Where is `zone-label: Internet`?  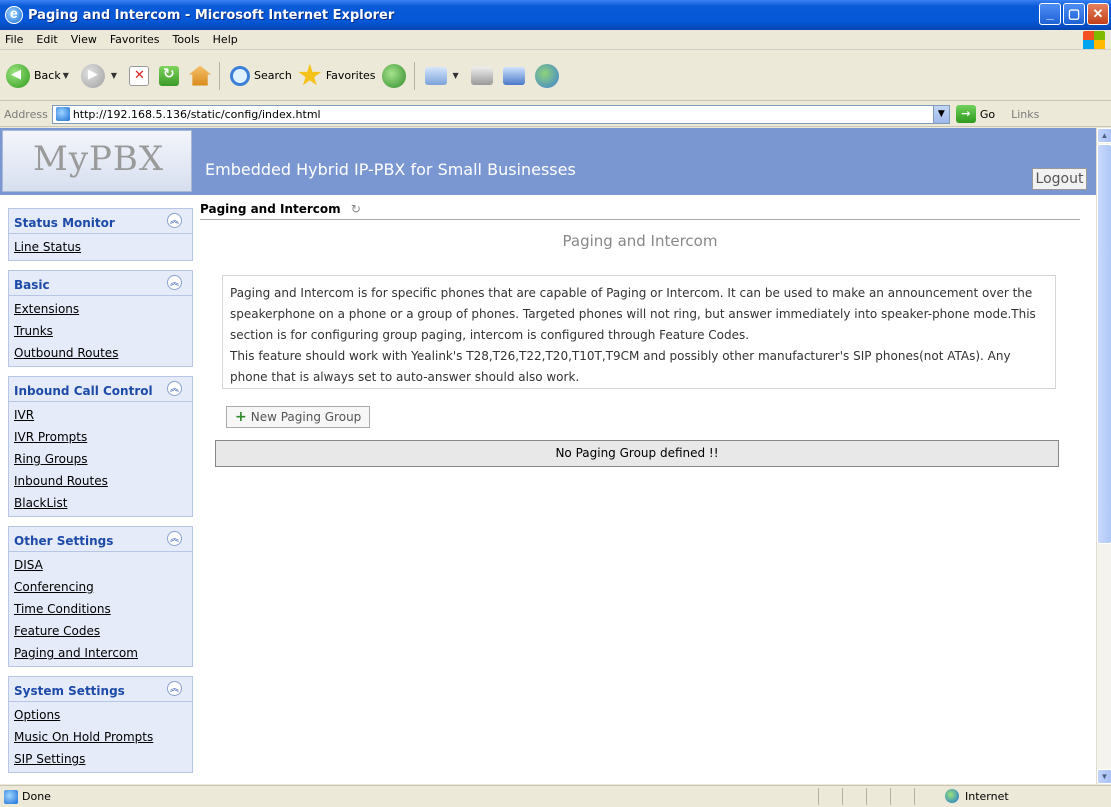 zone-label: Internet is located at coordinates (987, 796).